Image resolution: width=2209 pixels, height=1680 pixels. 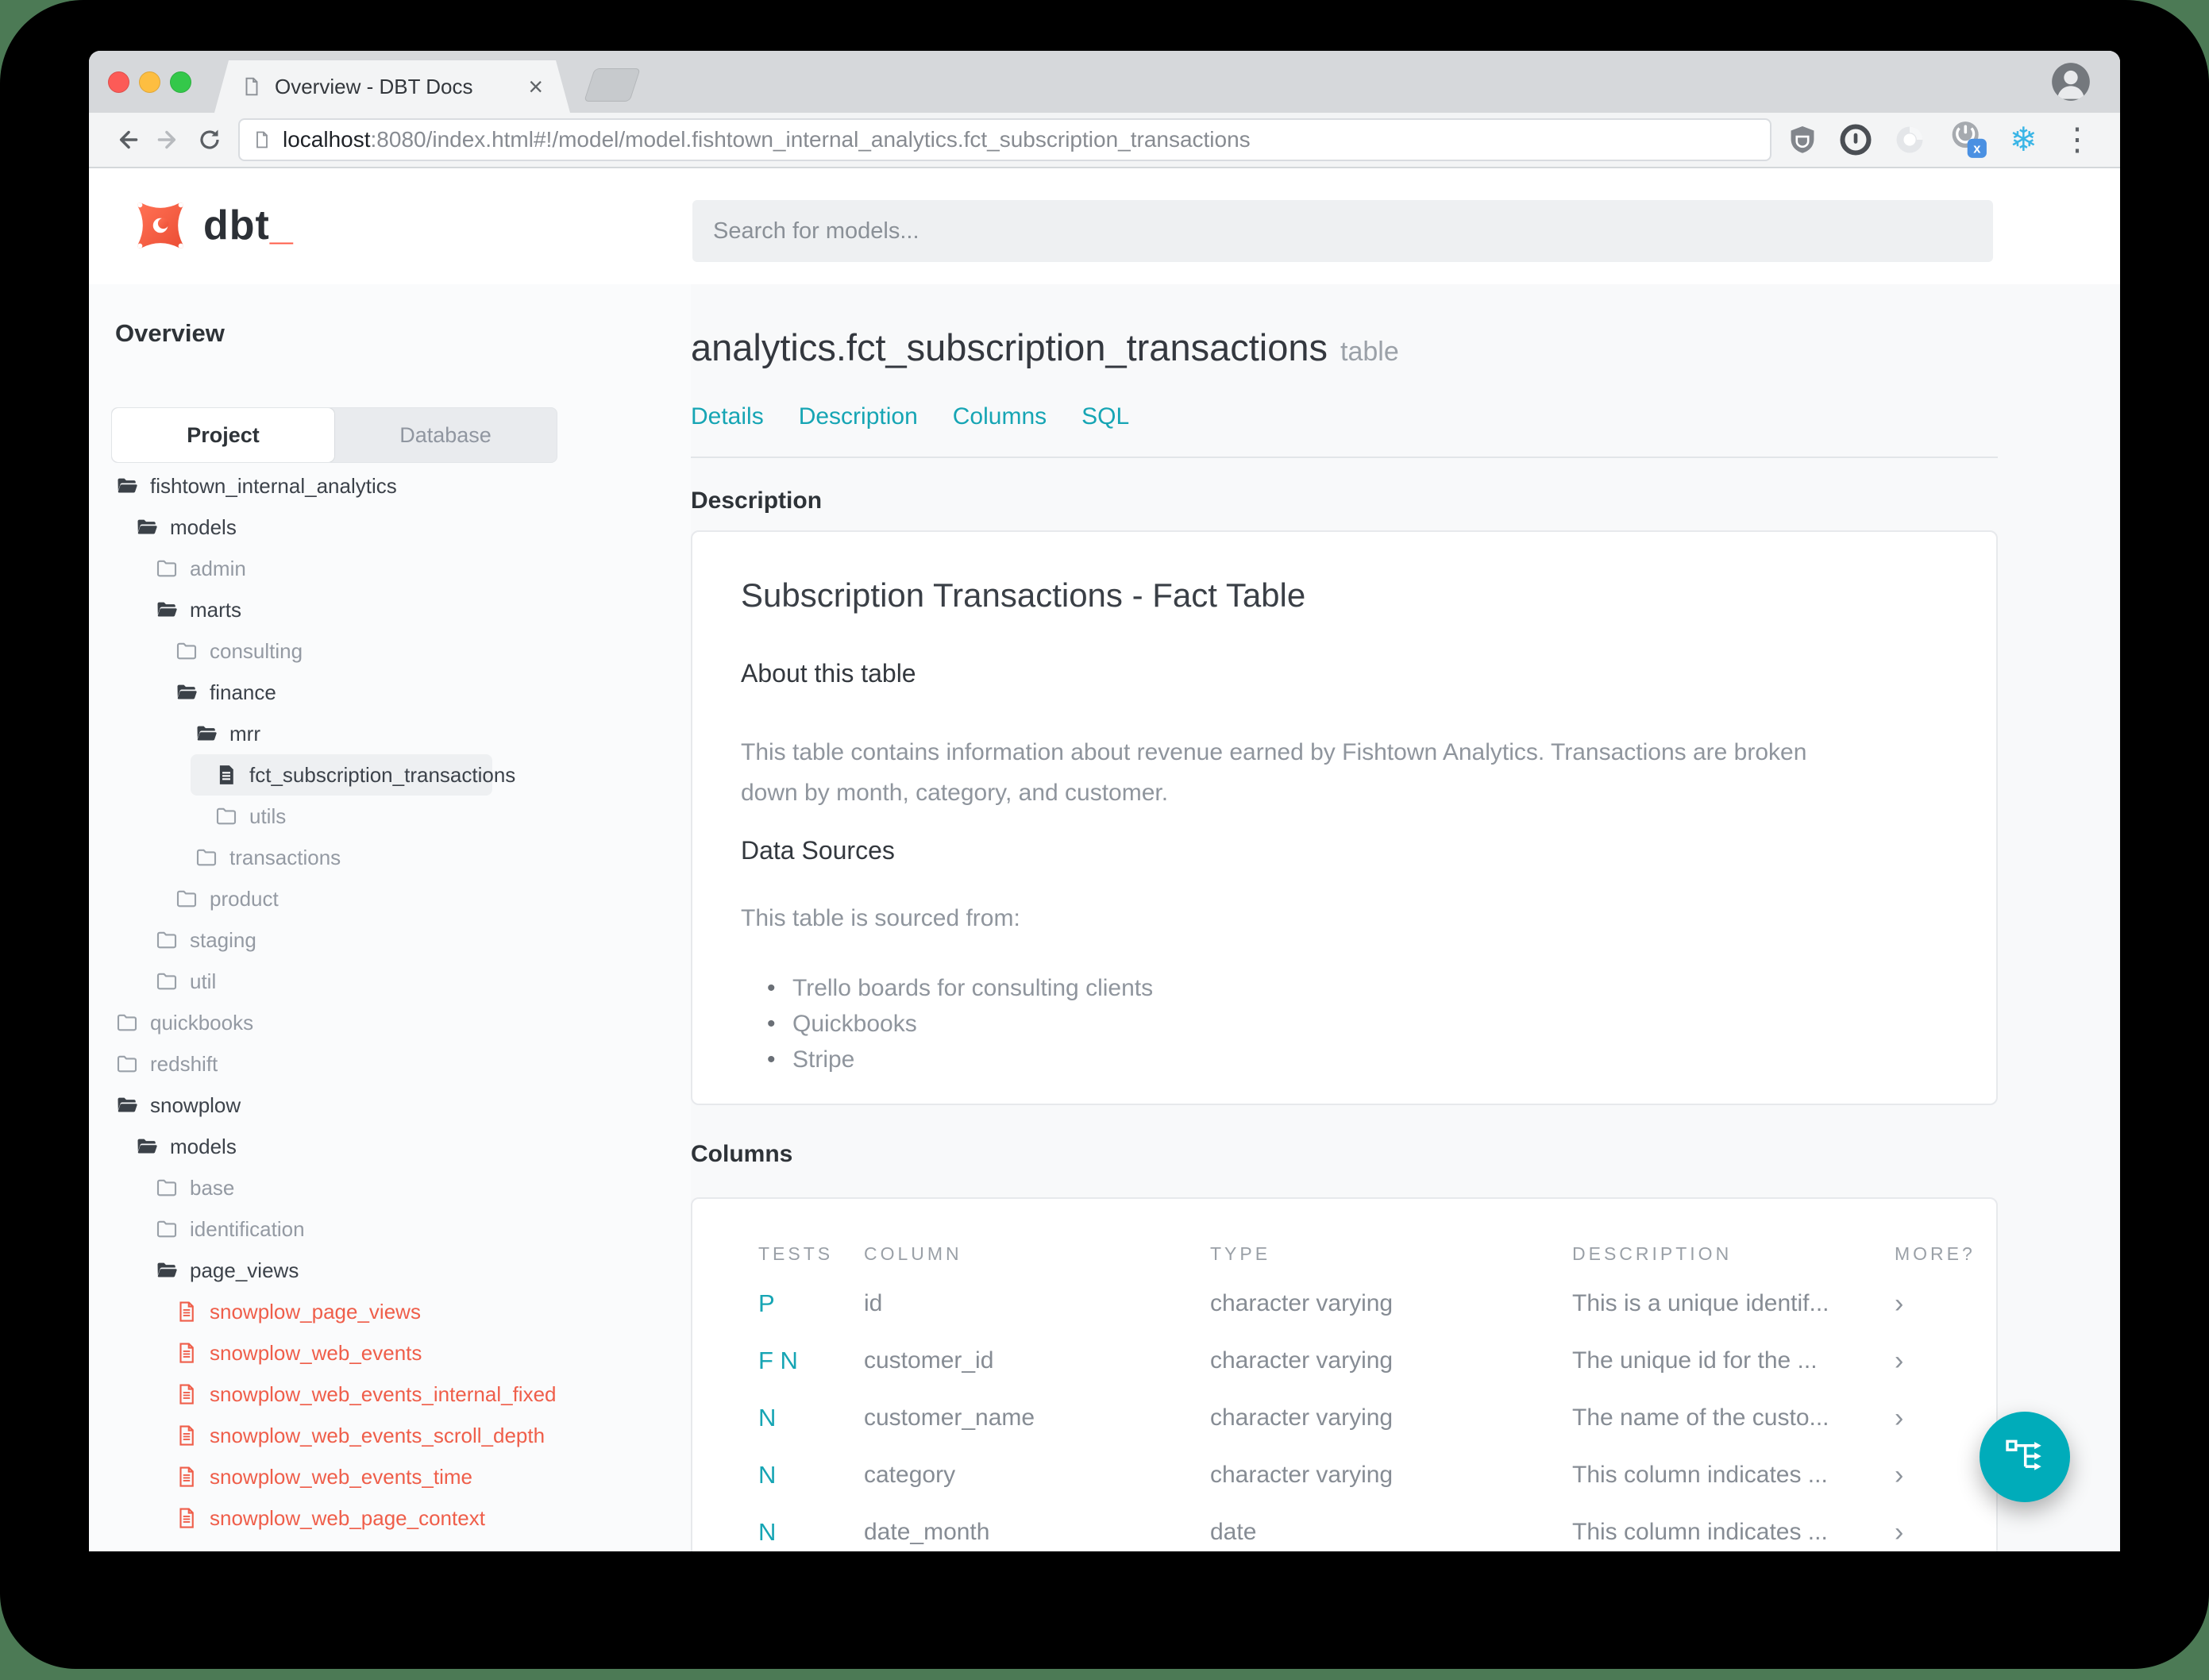 I want to click on row-column-name: customer_name, so click(x=950, y=1417).